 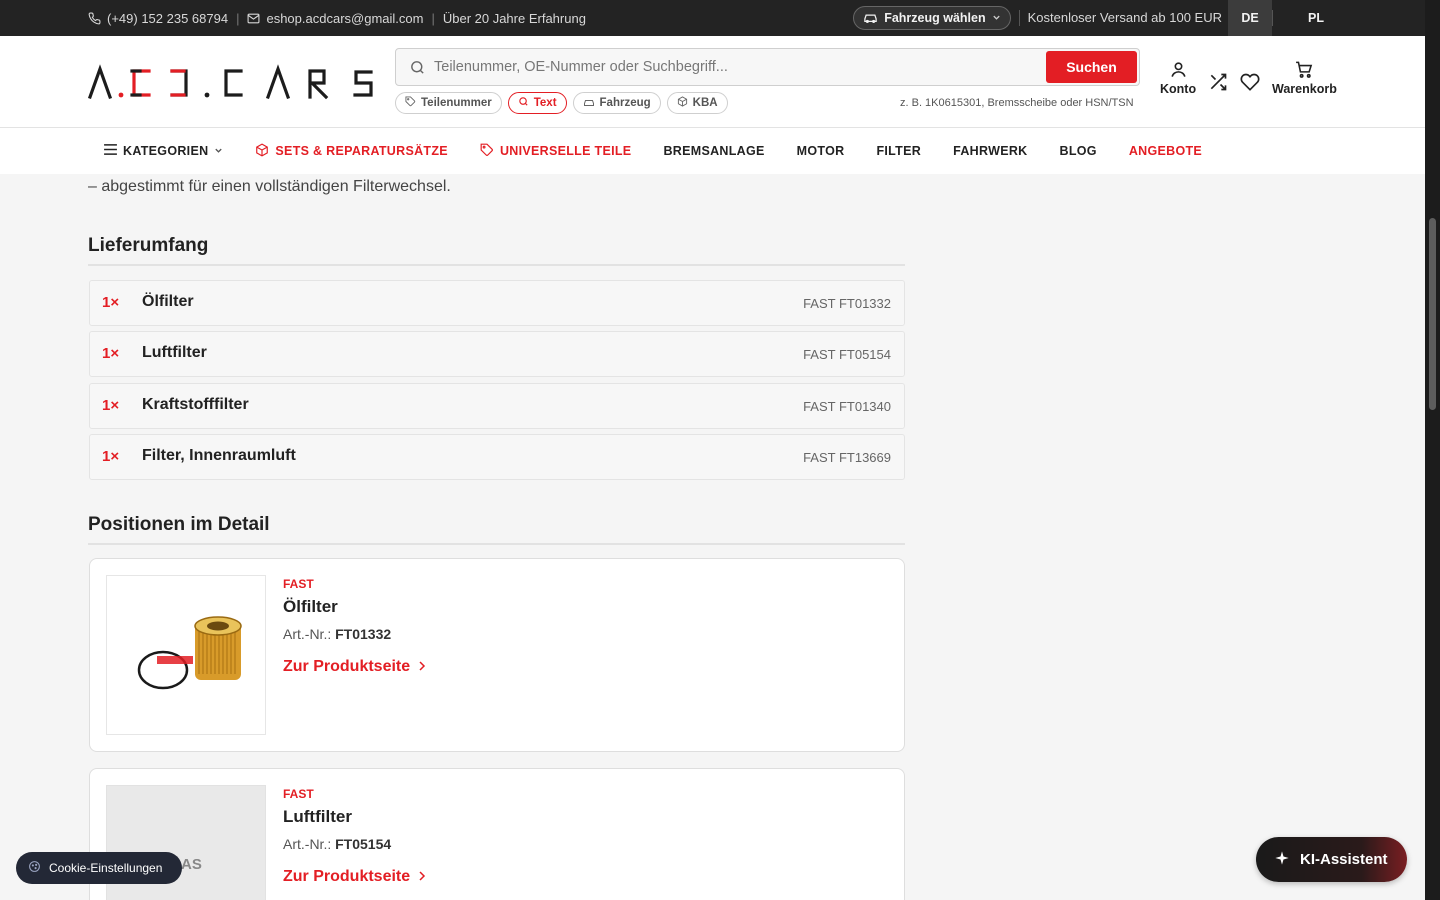 I want to click on lang-de: DE, so click(x=1250, y=18).